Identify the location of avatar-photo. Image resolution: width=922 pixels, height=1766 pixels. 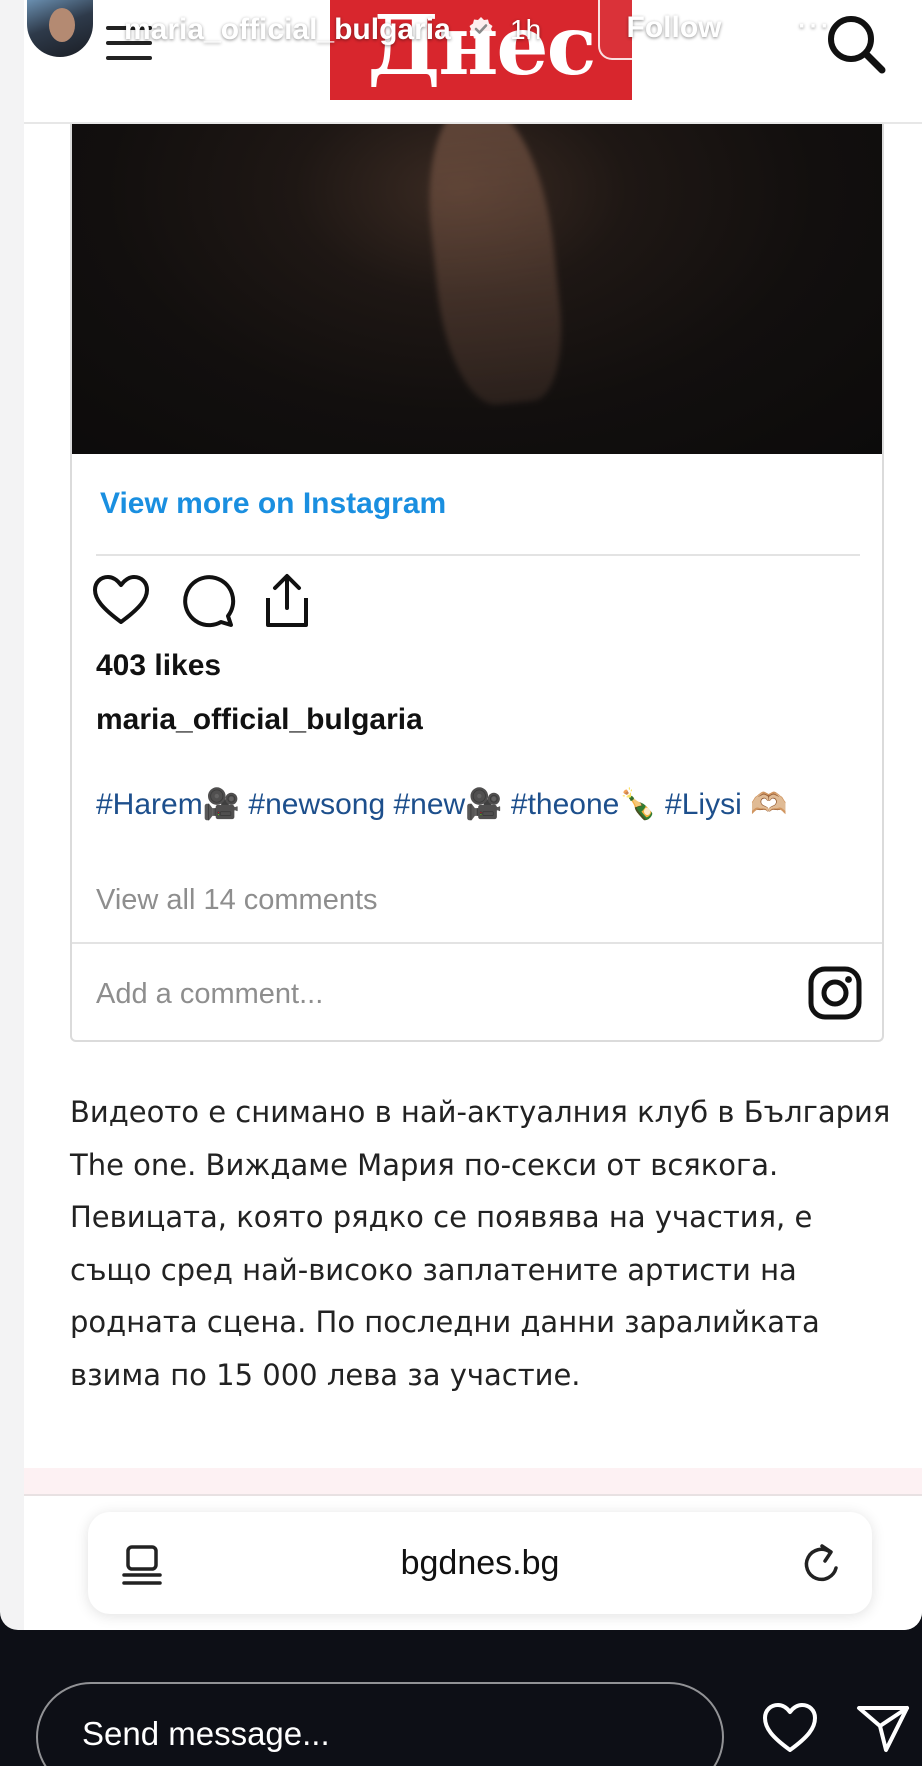
(62, 25).